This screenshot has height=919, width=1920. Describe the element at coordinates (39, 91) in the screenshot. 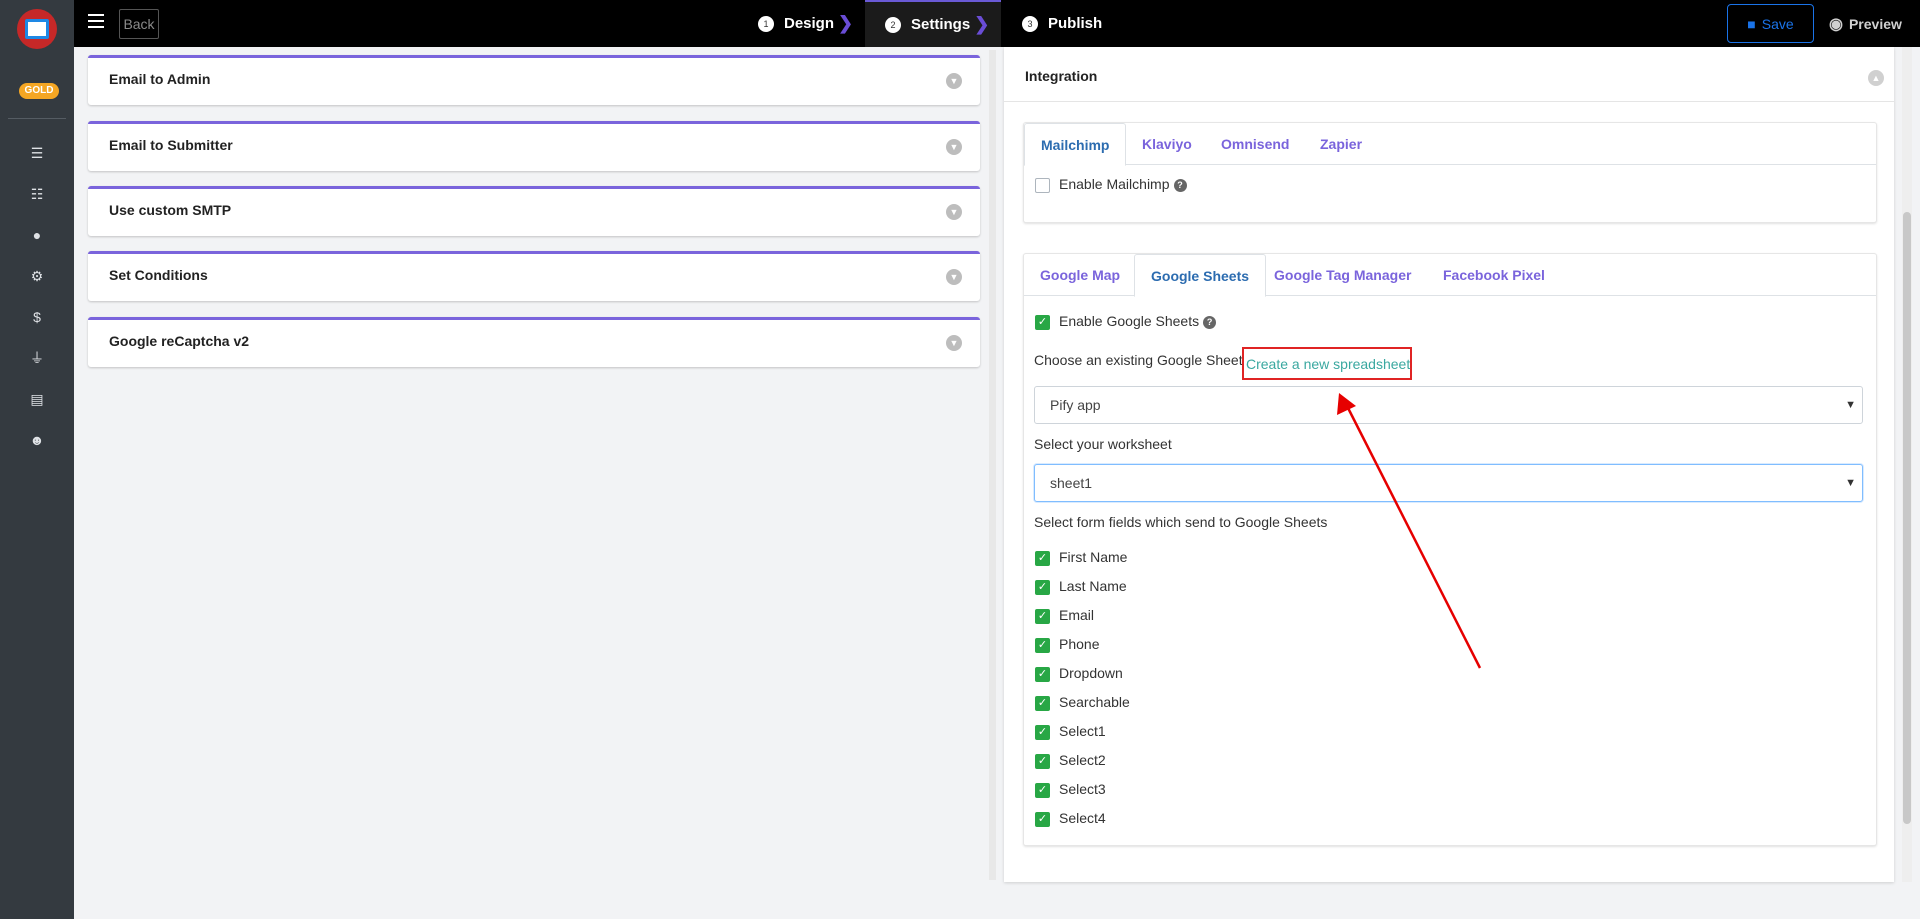

I see `plan-badge: GOLD` at that location.